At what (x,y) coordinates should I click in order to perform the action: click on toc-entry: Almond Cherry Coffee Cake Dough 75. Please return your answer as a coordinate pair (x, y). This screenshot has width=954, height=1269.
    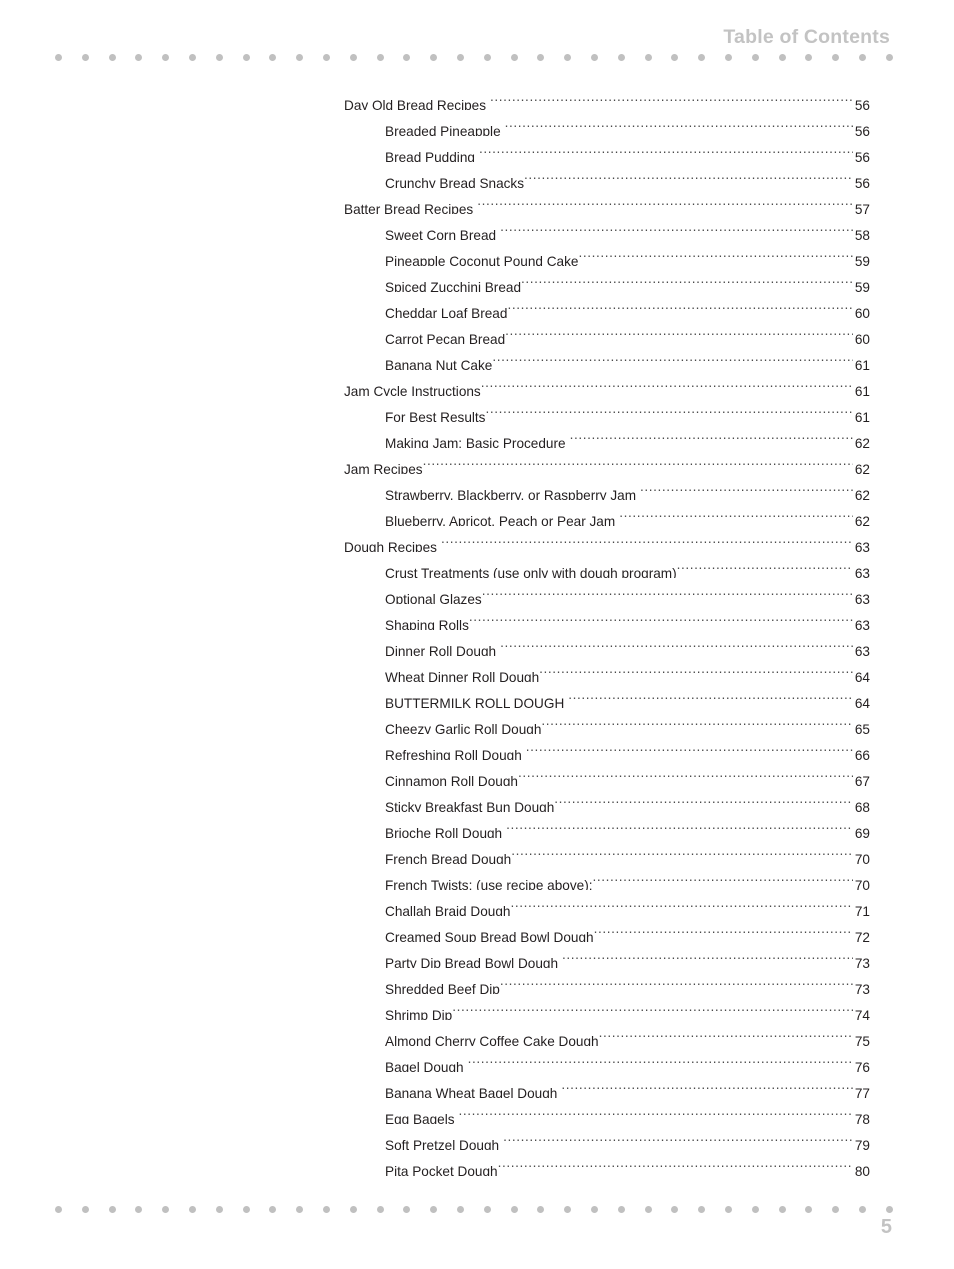
    Looking at the image, I should click on (607, 1033).